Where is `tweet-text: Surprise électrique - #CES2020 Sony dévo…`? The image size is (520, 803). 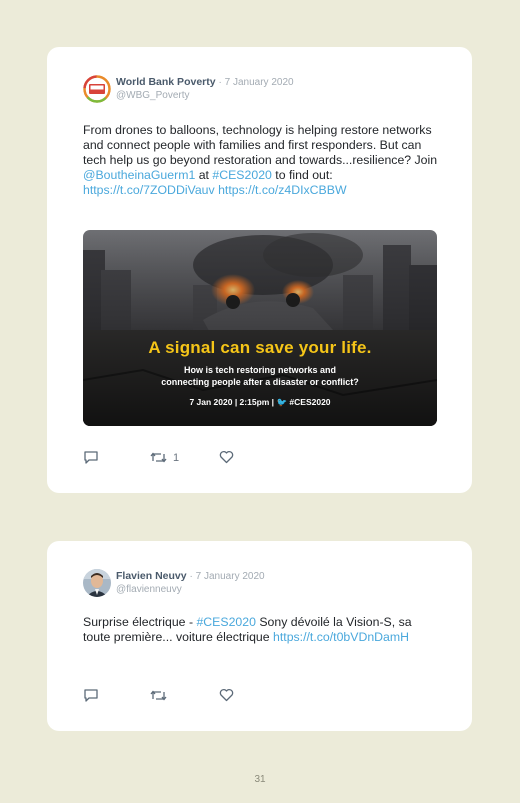 tweet-text: Surprise électrique - #CES2020 Sony dévo… is located at coordinates (258, 630).